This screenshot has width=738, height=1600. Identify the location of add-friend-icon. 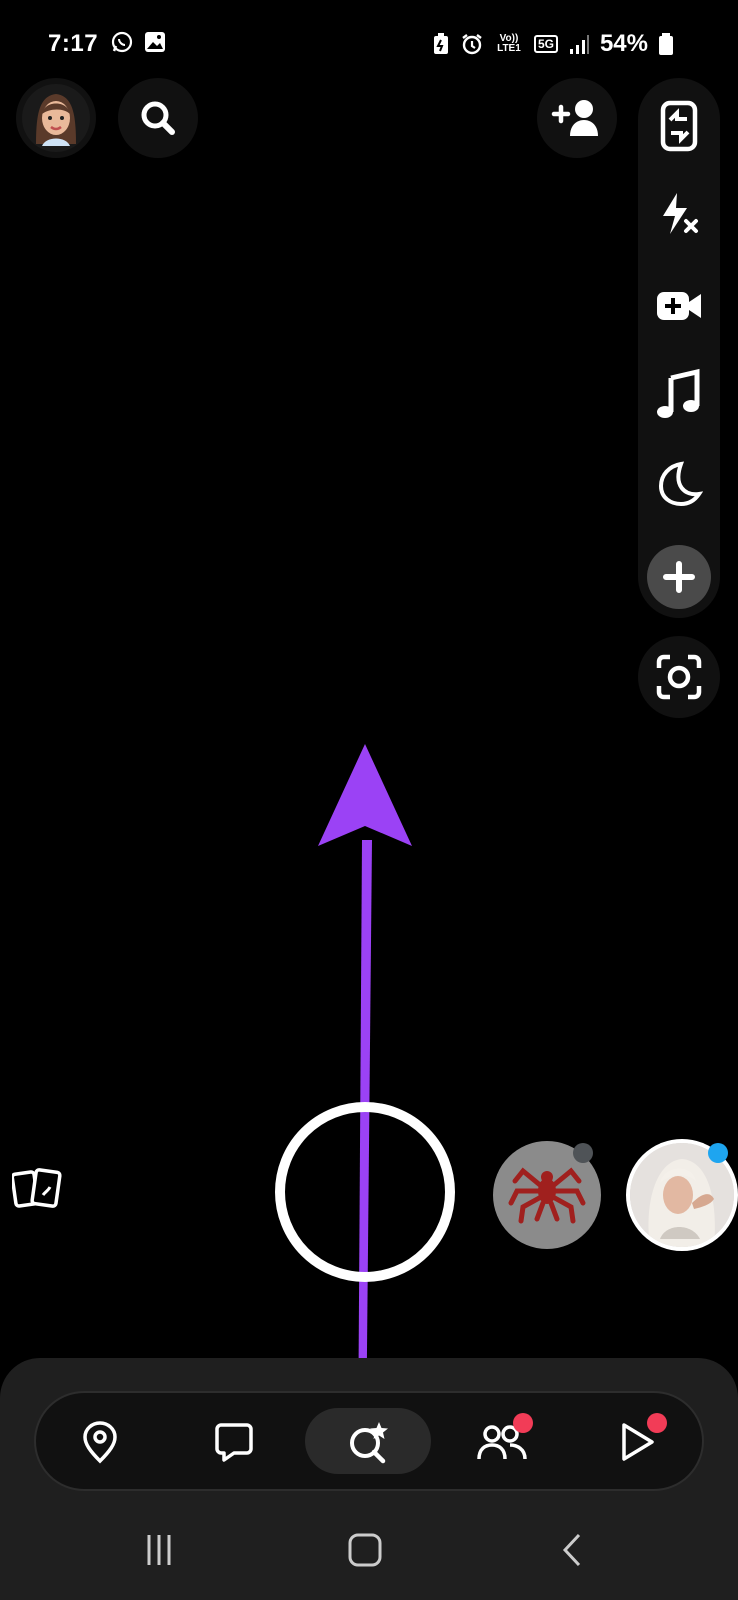
(574, 118).